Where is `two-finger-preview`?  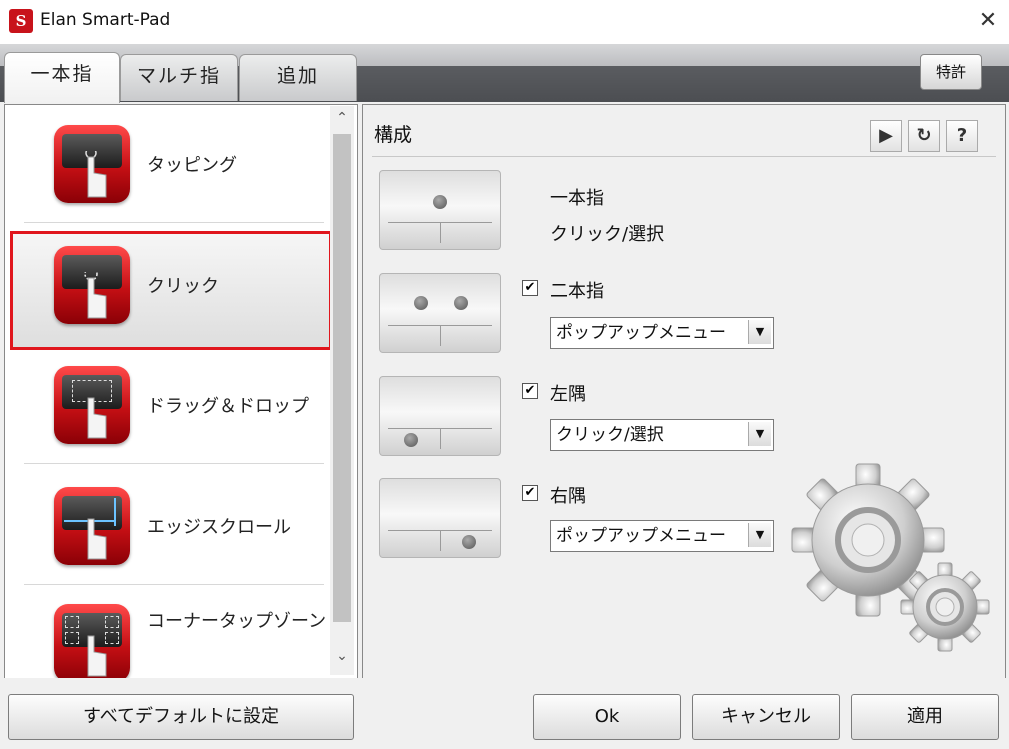
two-finger-preview is located at coordinates (440, 313).